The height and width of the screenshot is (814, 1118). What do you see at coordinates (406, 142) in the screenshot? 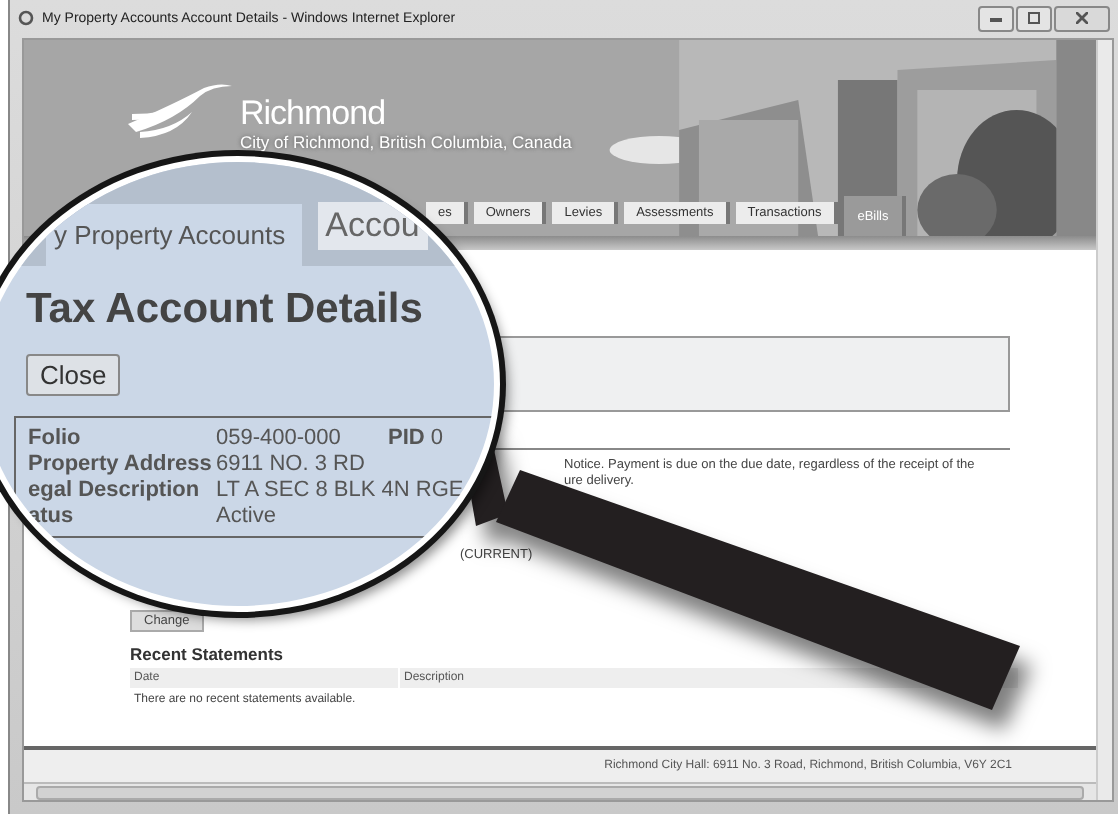
I see `site-subtitle: City of Richmond, British Columbia, Canada` at bounding box center [406, 142].